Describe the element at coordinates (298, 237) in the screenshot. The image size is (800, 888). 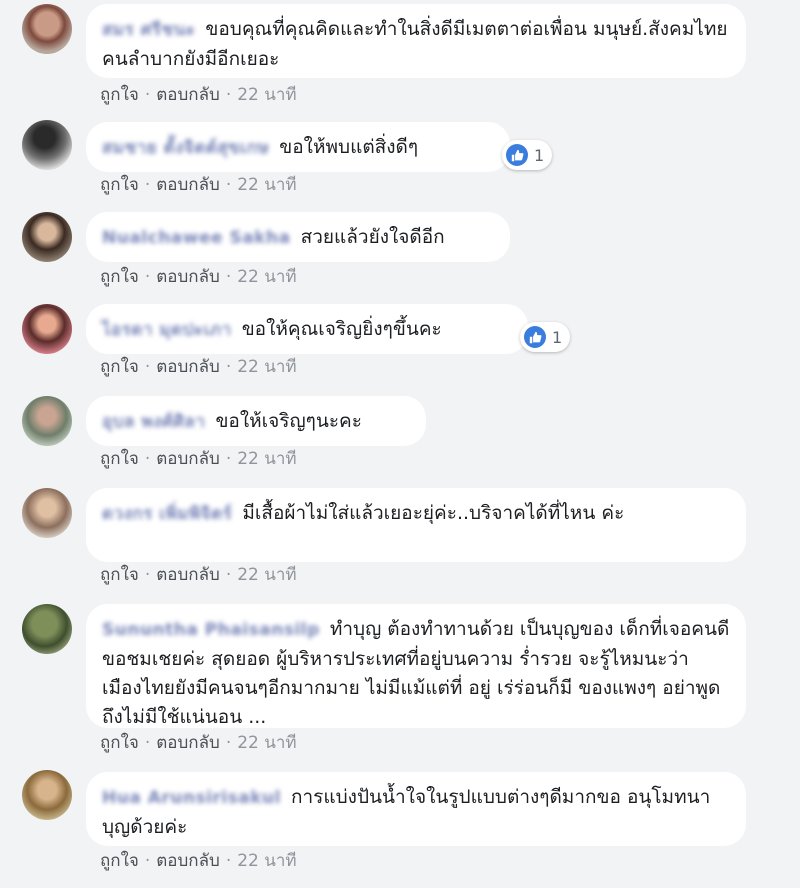
I see `comment-bubble: Nualchawee Sakha สวยแล้วยังใจดีอีก` at that location.